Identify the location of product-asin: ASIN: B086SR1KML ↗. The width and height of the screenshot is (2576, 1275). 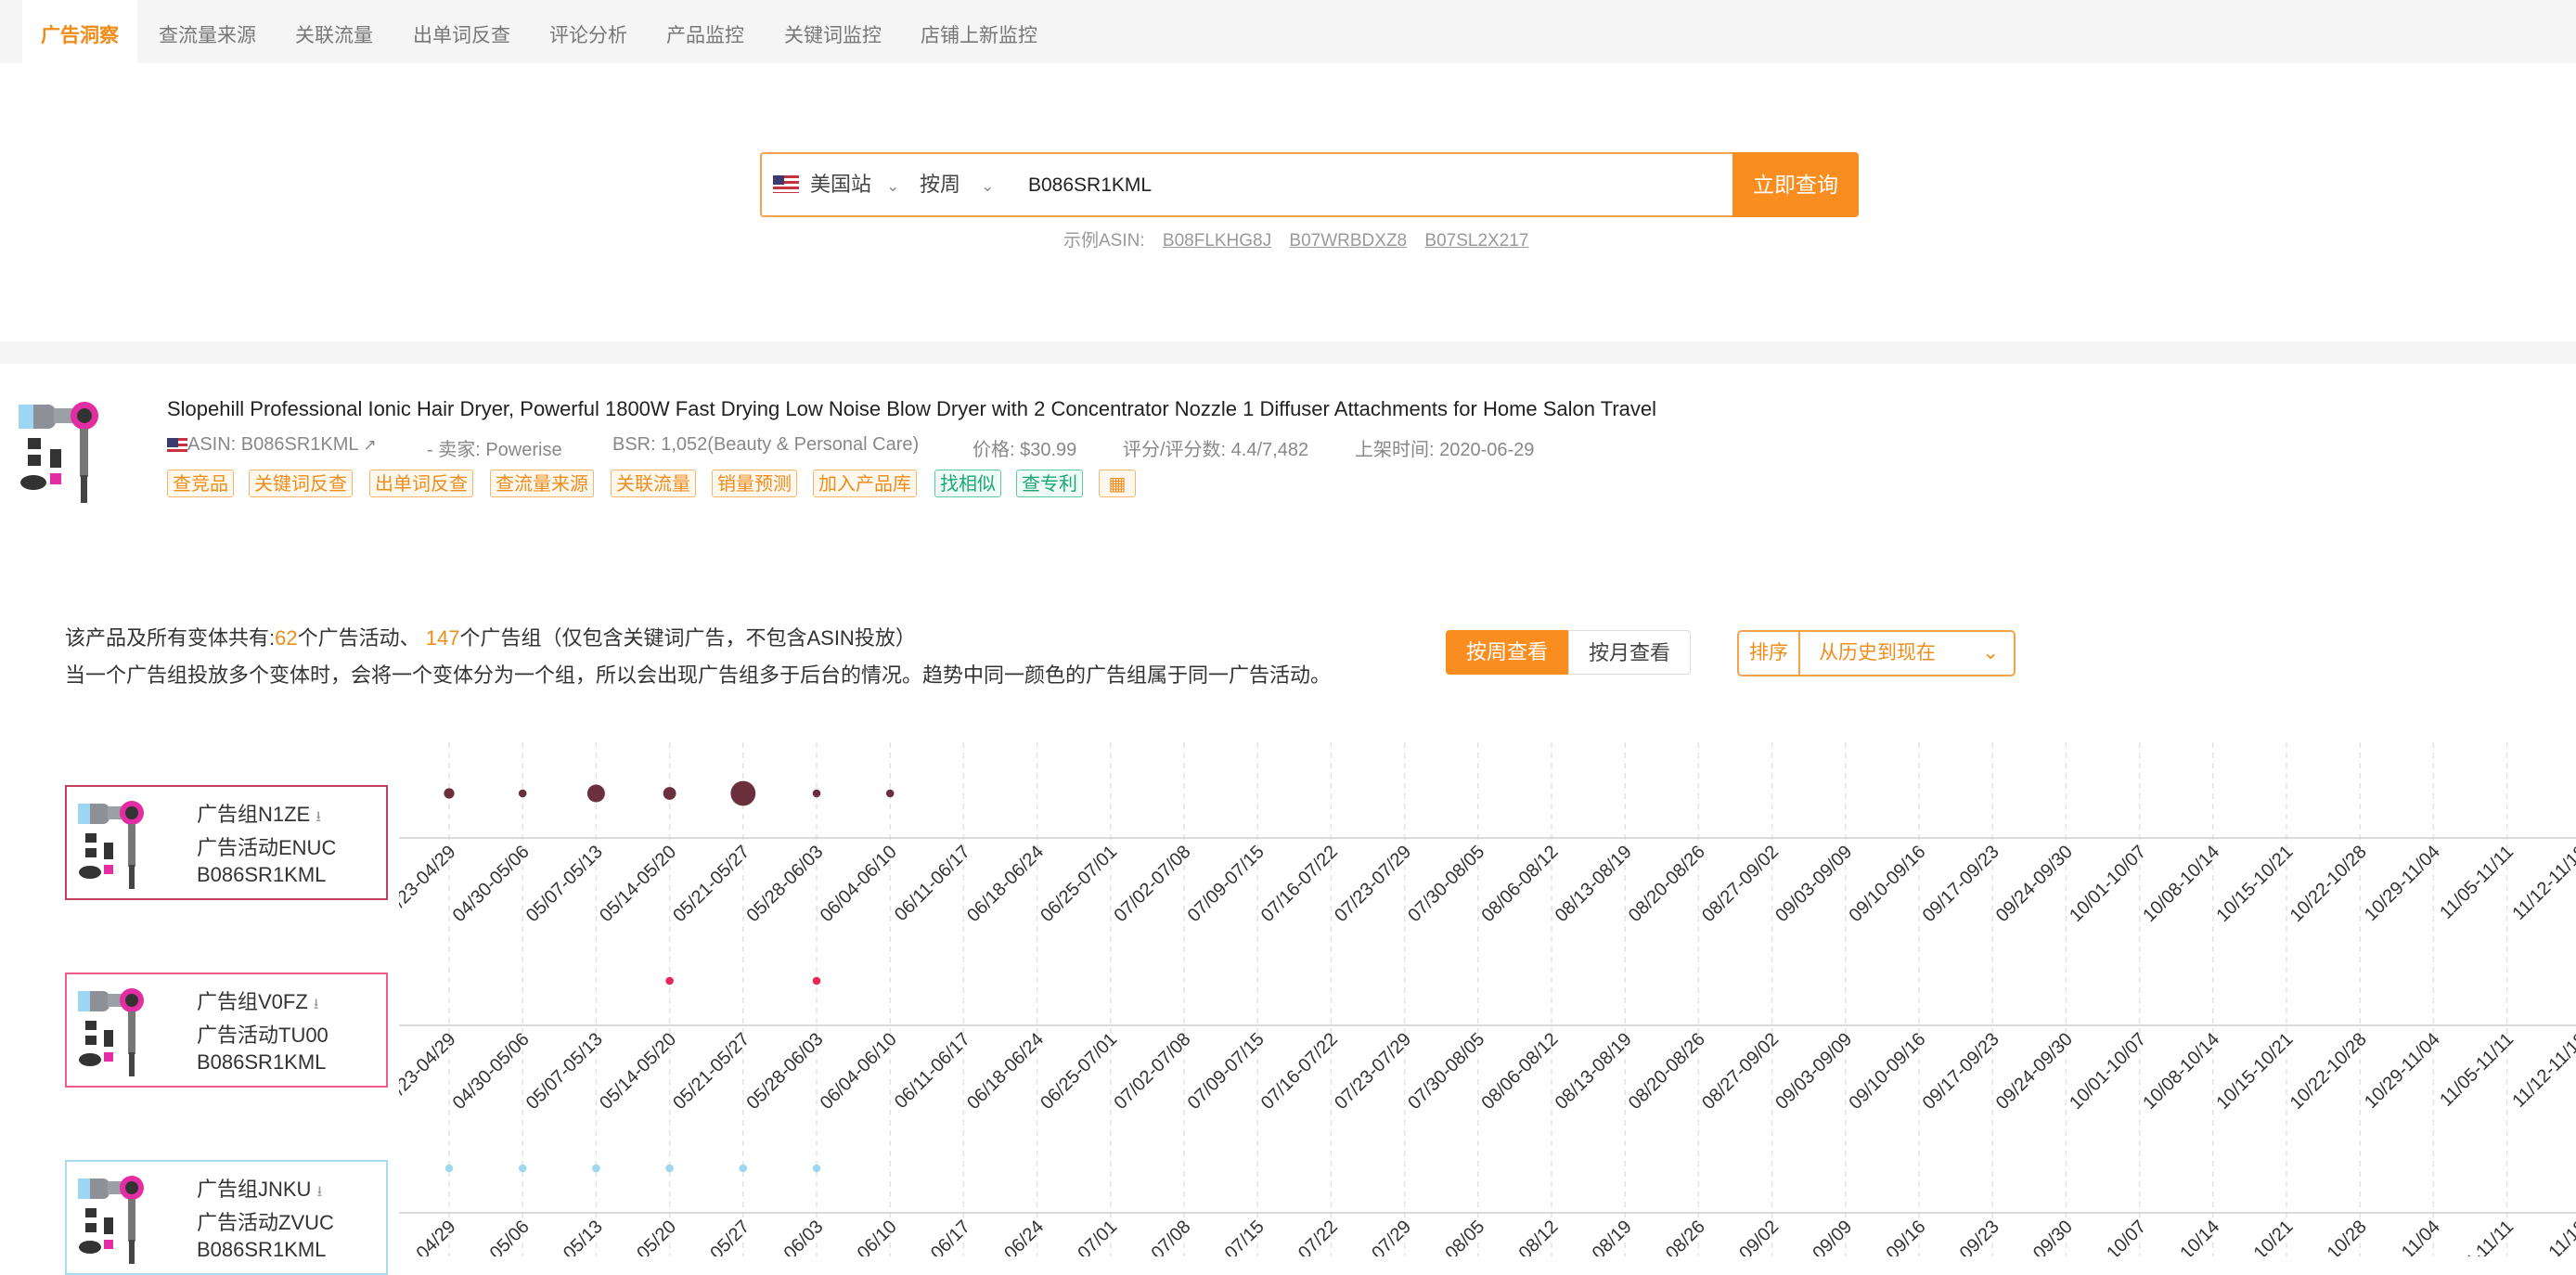
(272, 445).